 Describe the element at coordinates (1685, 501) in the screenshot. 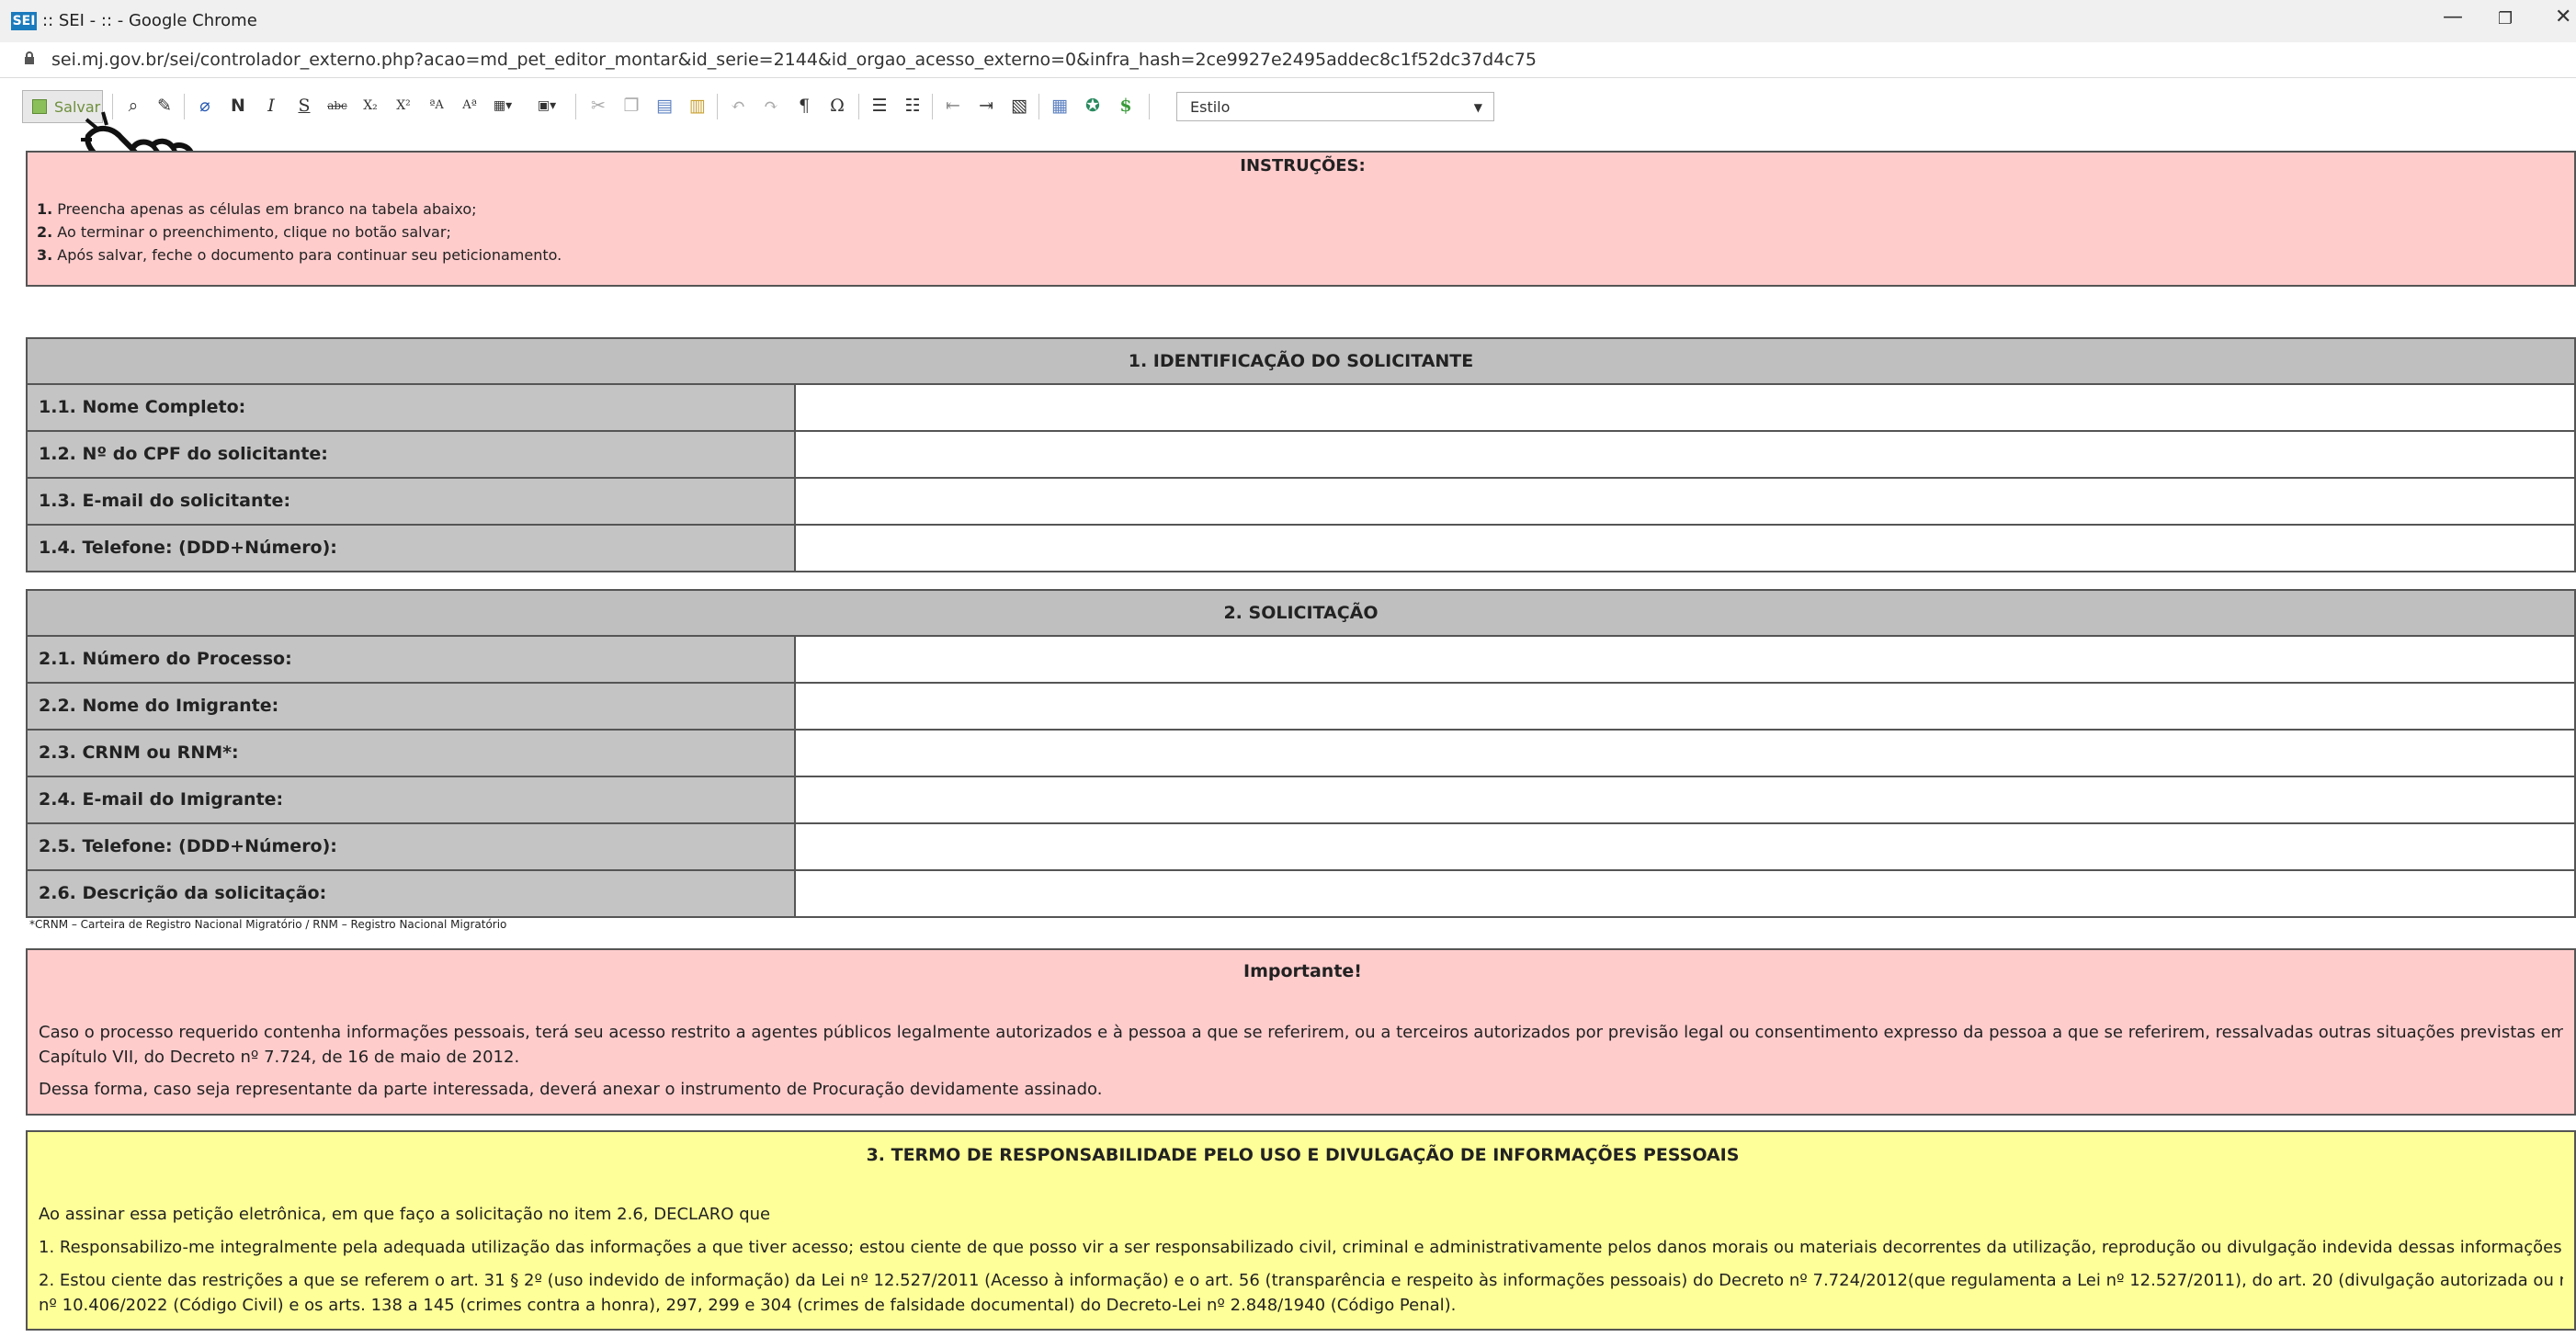

I see `email-solicitante-input` at that location.